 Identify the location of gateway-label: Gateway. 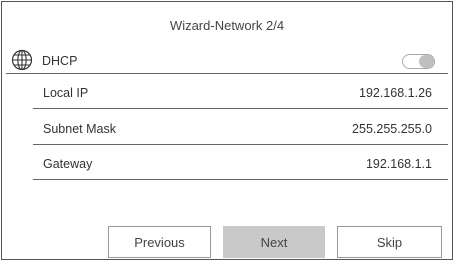
(68, 164).